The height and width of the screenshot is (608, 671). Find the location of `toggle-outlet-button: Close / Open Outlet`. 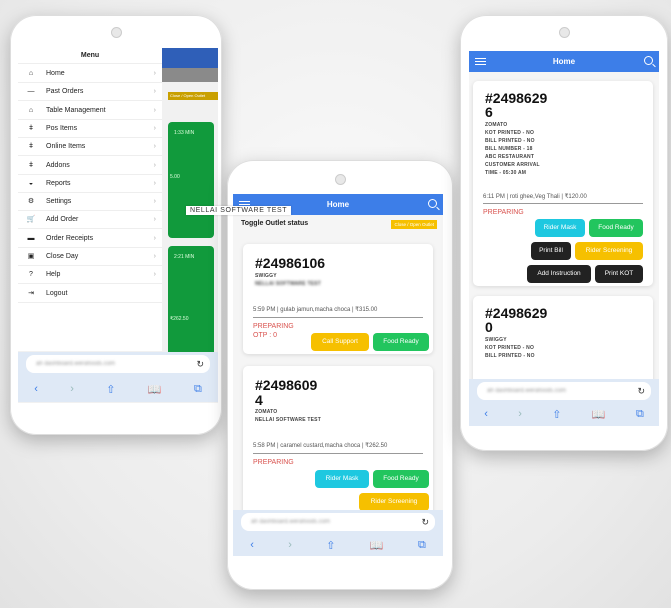

toggle-outlet-button: Close / Open Outlet is located at coordinates (414, 224).